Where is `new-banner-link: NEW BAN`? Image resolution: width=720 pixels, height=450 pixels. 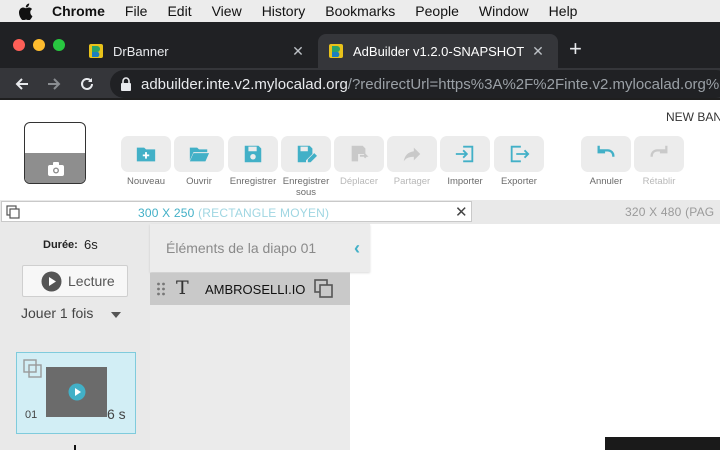 new-banner-link: NEW BAN is located at coordinates (693, 117).